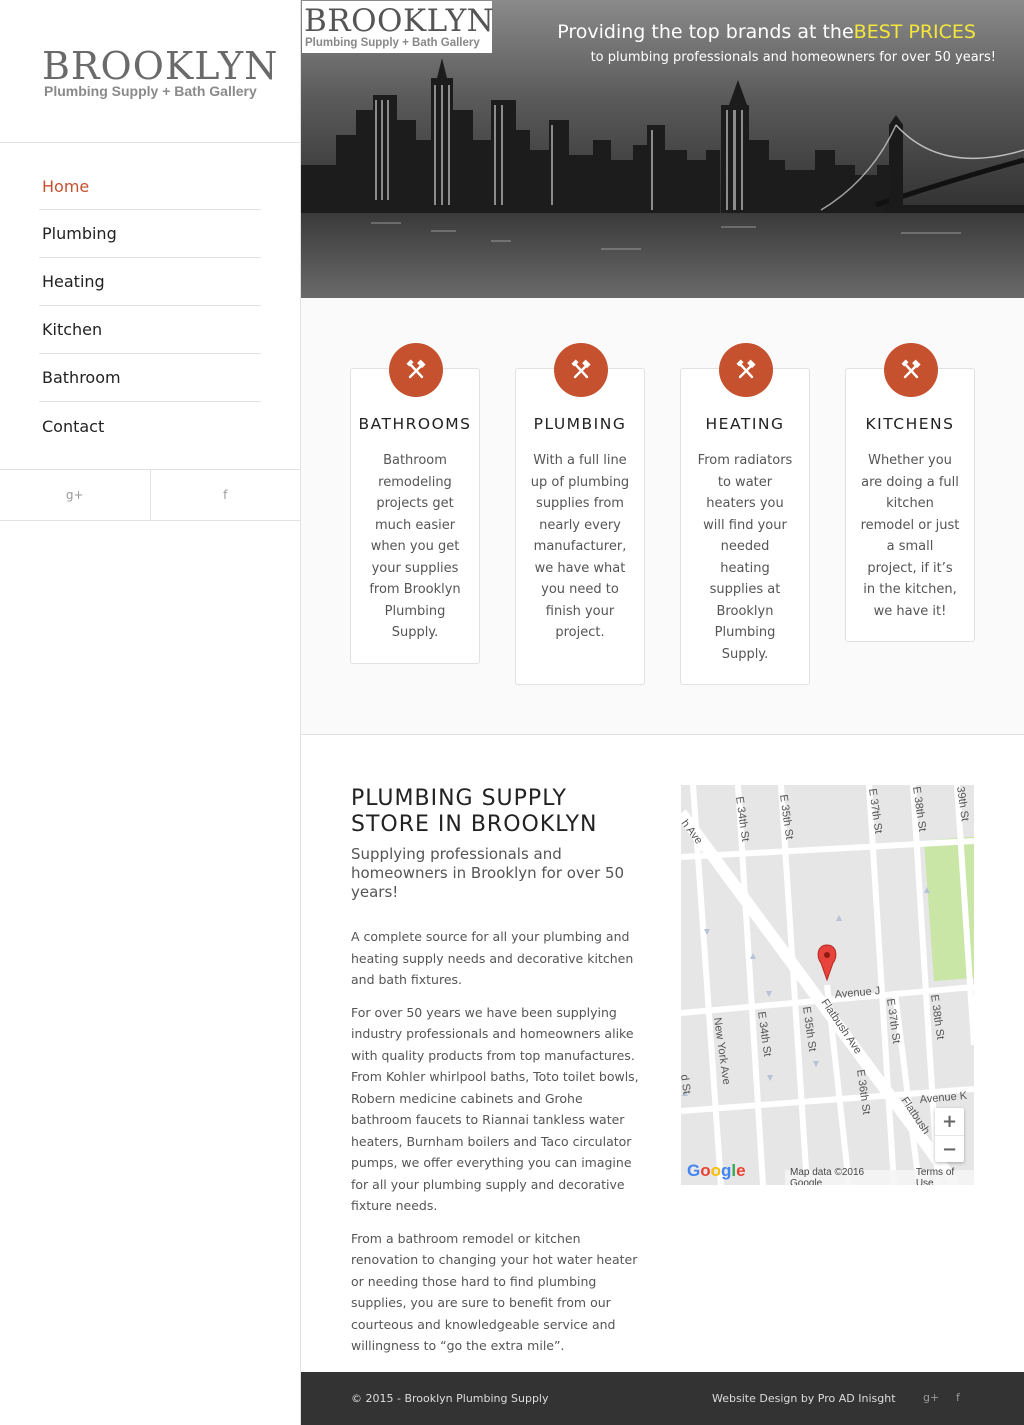 Image resolution: width=1024 pixels, height=1425 pixels. I want to click on logo: BROOKLYN Plumbing Supply + Bath Gallery, so click(150, 71).